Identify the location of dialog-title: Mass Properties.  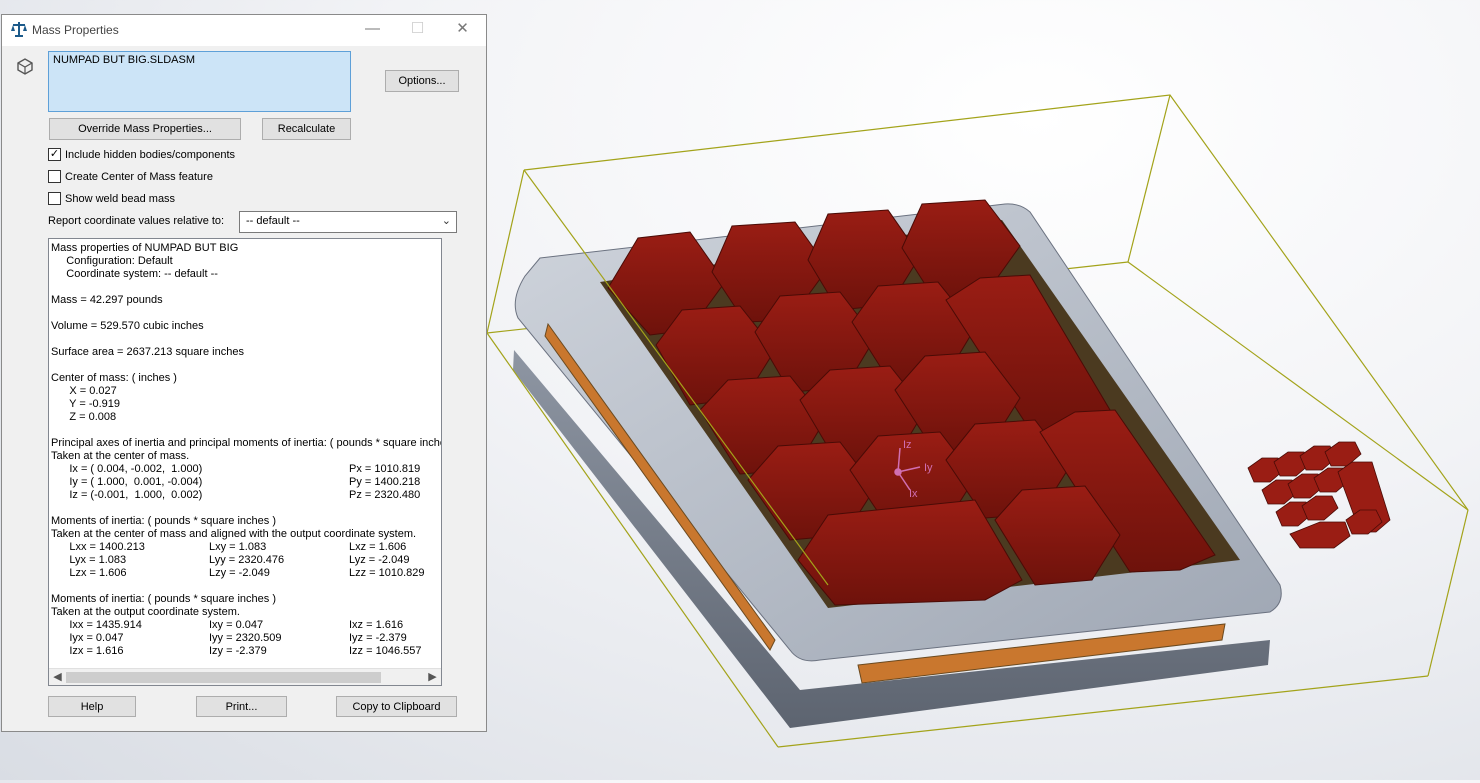
(75, 30).